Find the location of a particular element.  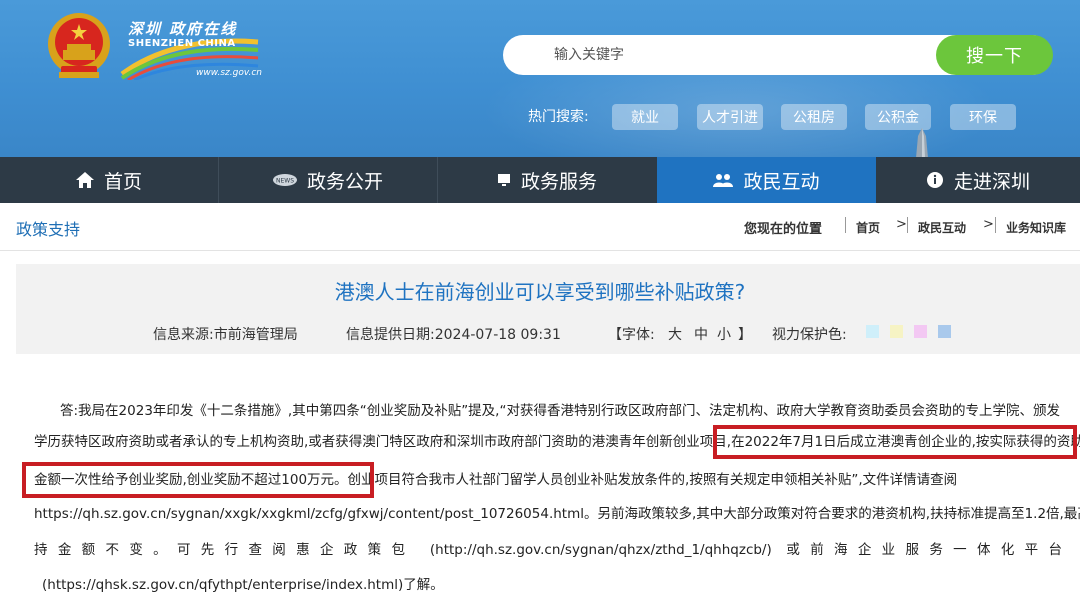

article-date: 信息提供日期:2024-07-18 09:31 is located at coordinates (453, 335).